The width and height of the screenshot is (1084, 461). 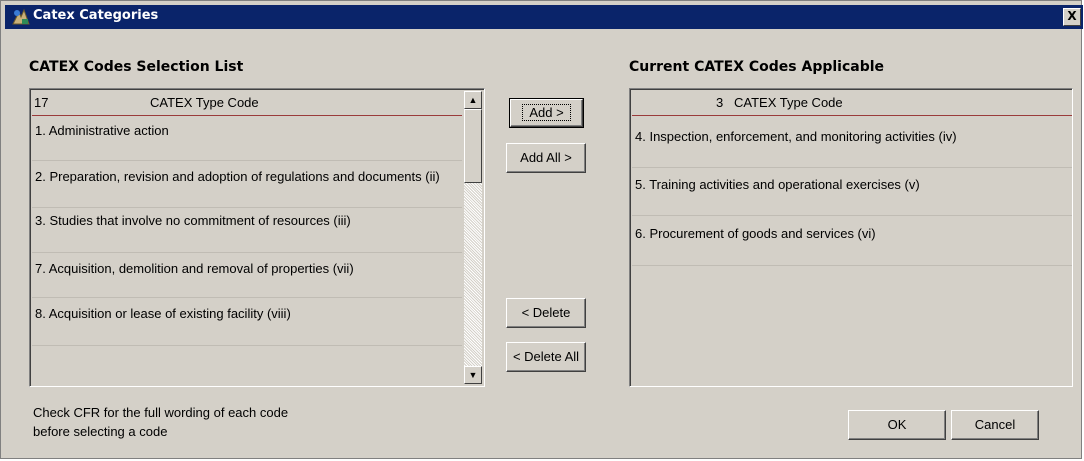 I want to click on title-bar: Catex Categories X, so click(x=544, y=17).